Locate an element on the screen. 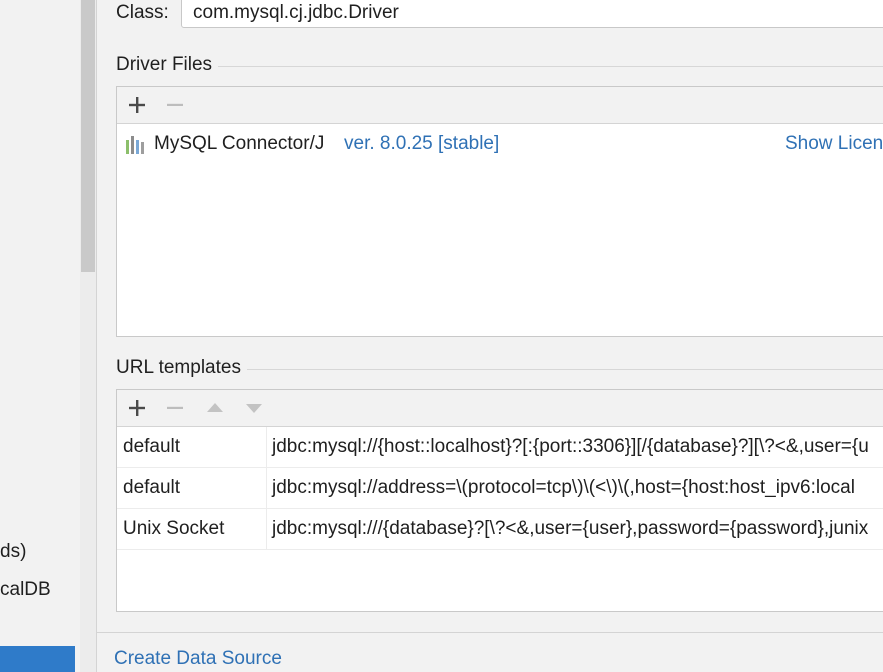 The width and height of the screenshot is (883, 672). driver-file-version-link: ver. 8.0.25 [stable] is located at coordinates (421, 144).